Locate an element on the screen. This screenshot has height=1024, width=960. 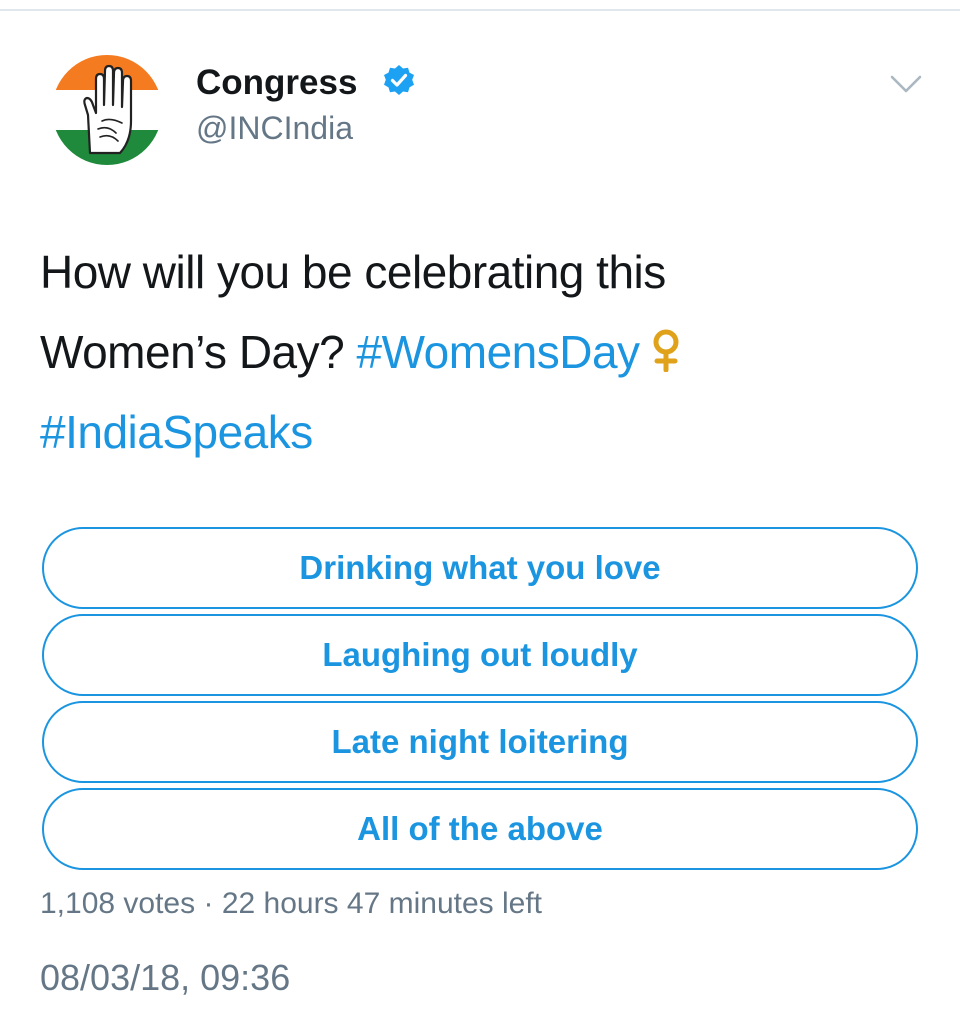
congress-hand-logo-icon is located at coordinates (108, 109).